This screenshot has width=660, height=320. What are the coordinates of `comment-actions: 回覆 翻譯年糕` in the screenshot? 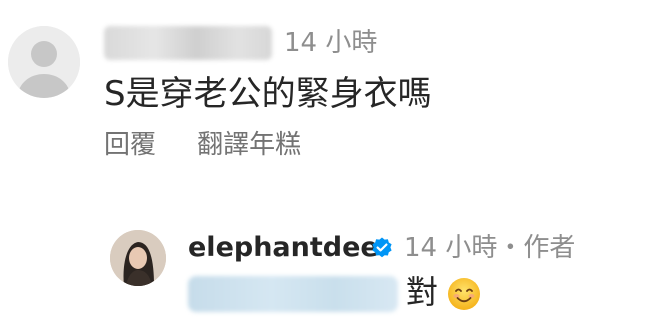 It's located at (202, 145).